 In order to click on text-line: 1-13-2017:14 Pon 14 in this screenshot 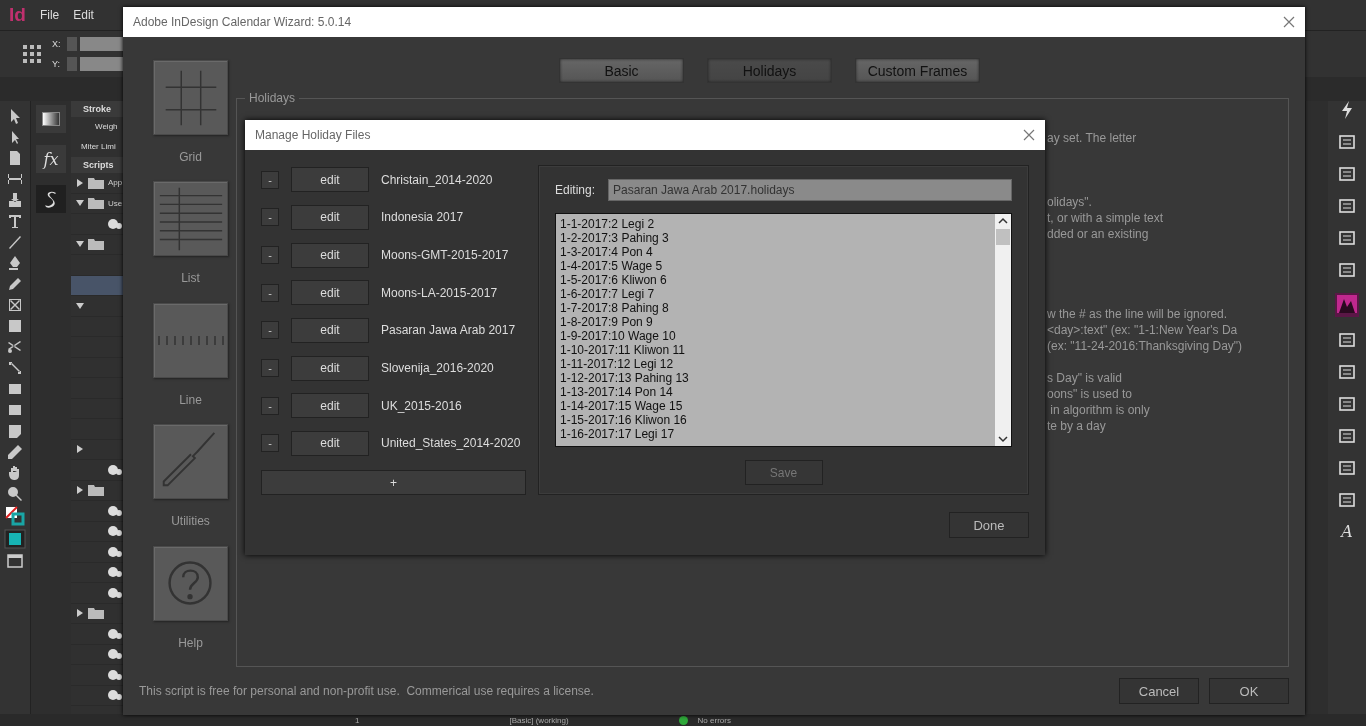, I will do `click(617, 392)`.